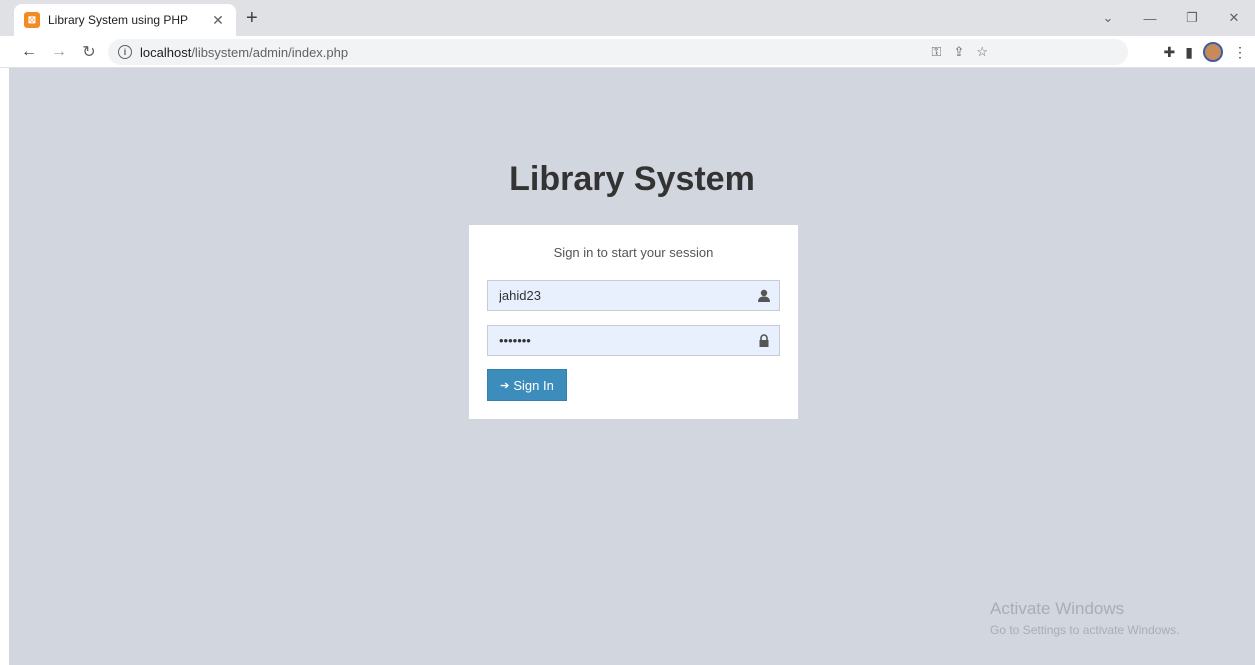 Image resolution: width=1255 pixels, height=665 pixels. I want to click on menu-icon: ⋮, so click(1240, 52).